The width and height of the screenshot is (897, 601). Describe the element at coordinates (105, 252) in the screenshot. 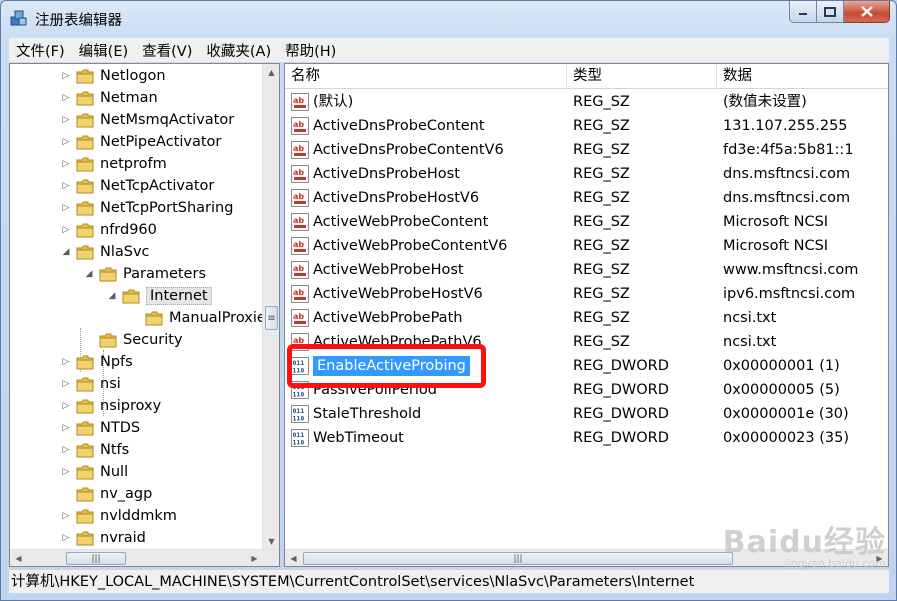

I see `tree-item: ◢ NlaSvc` at that location.